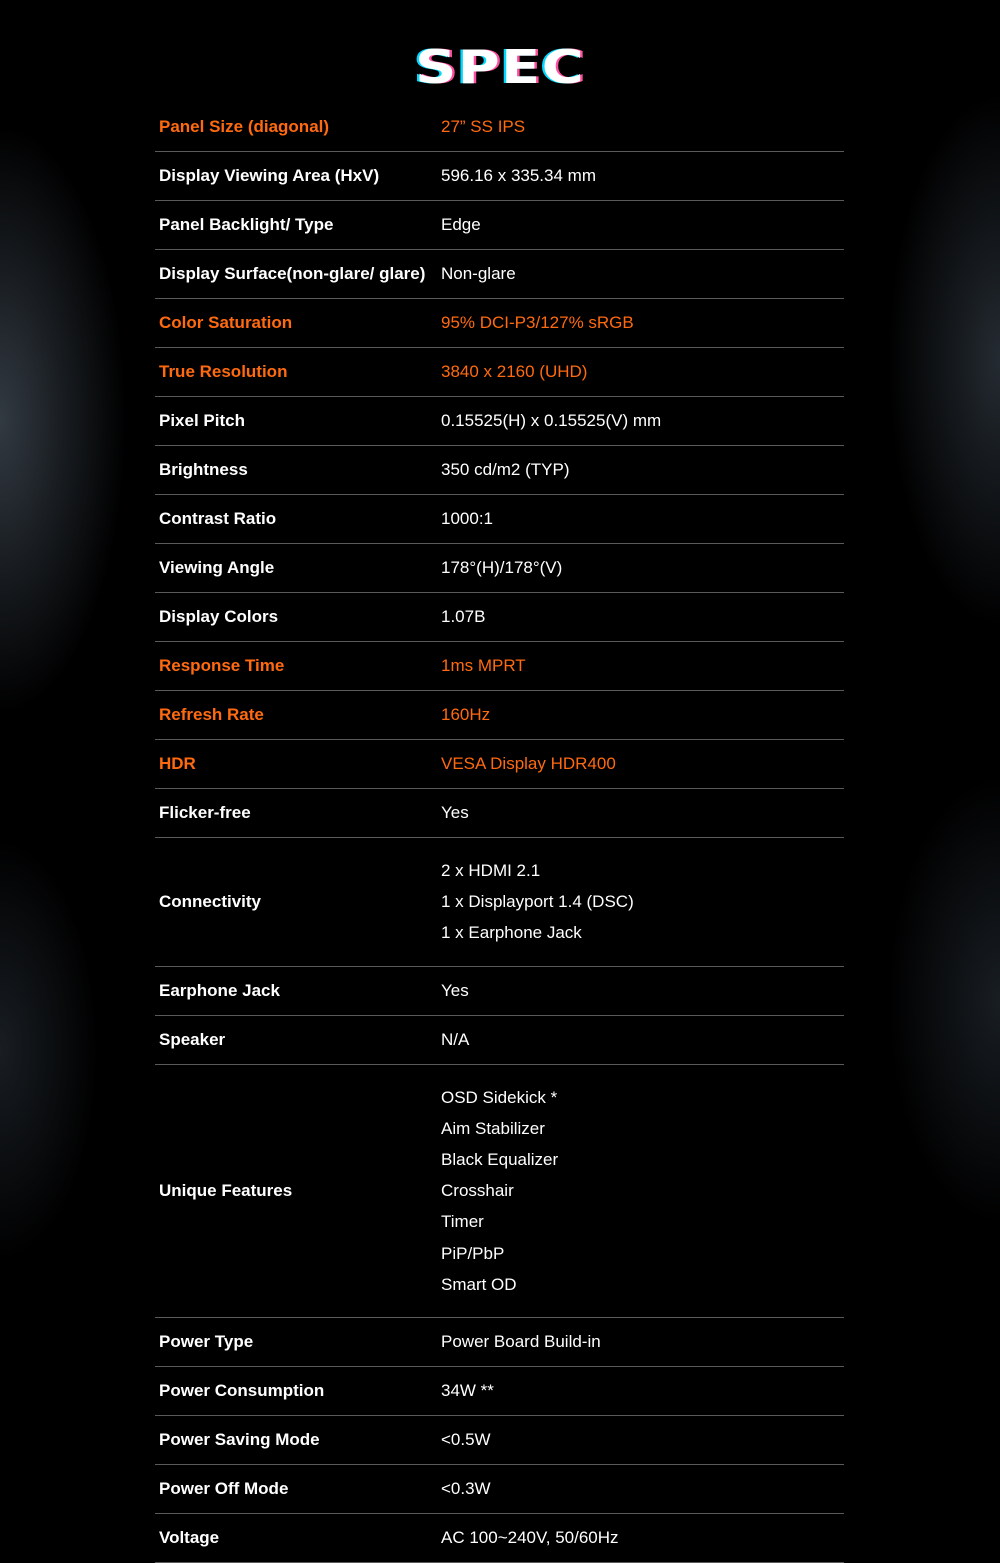 This screenshot has width=1000, height=1563. I want to click on spec-value: AC 100~240V, 50/60Hz, so click(642, 1538).